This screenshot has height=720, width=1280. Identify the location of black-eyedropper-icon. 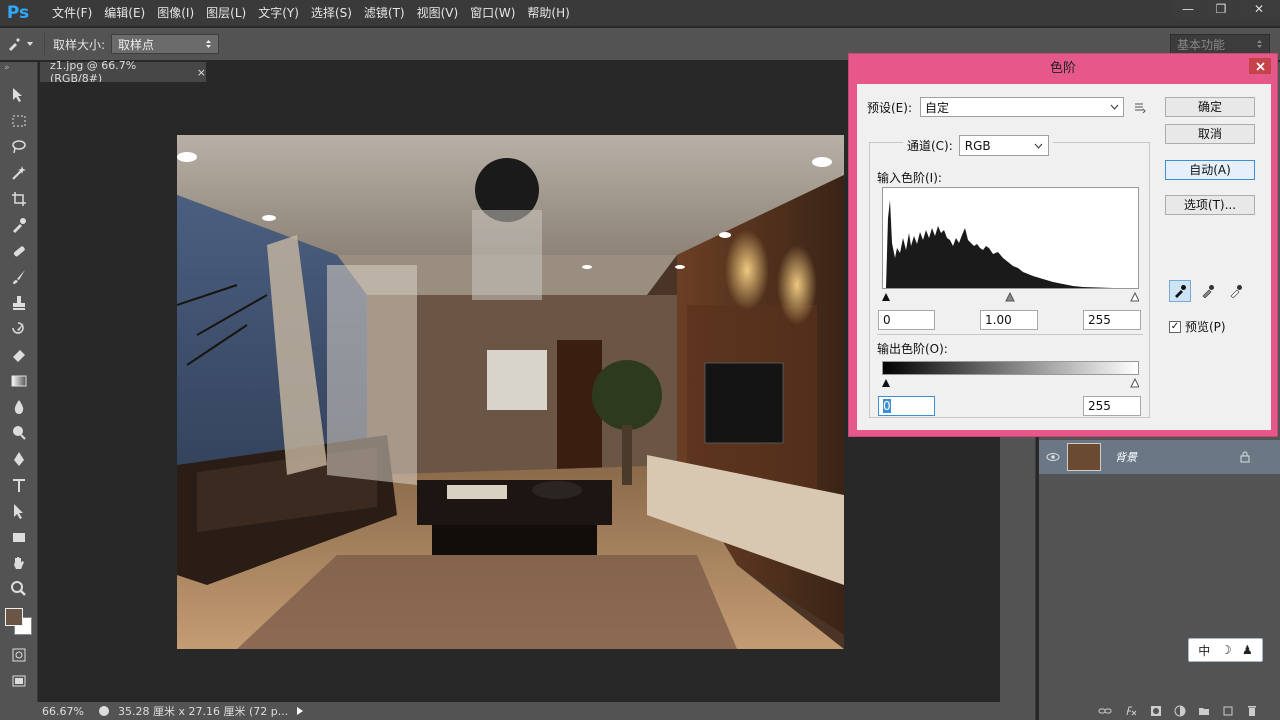
(1180, 291).